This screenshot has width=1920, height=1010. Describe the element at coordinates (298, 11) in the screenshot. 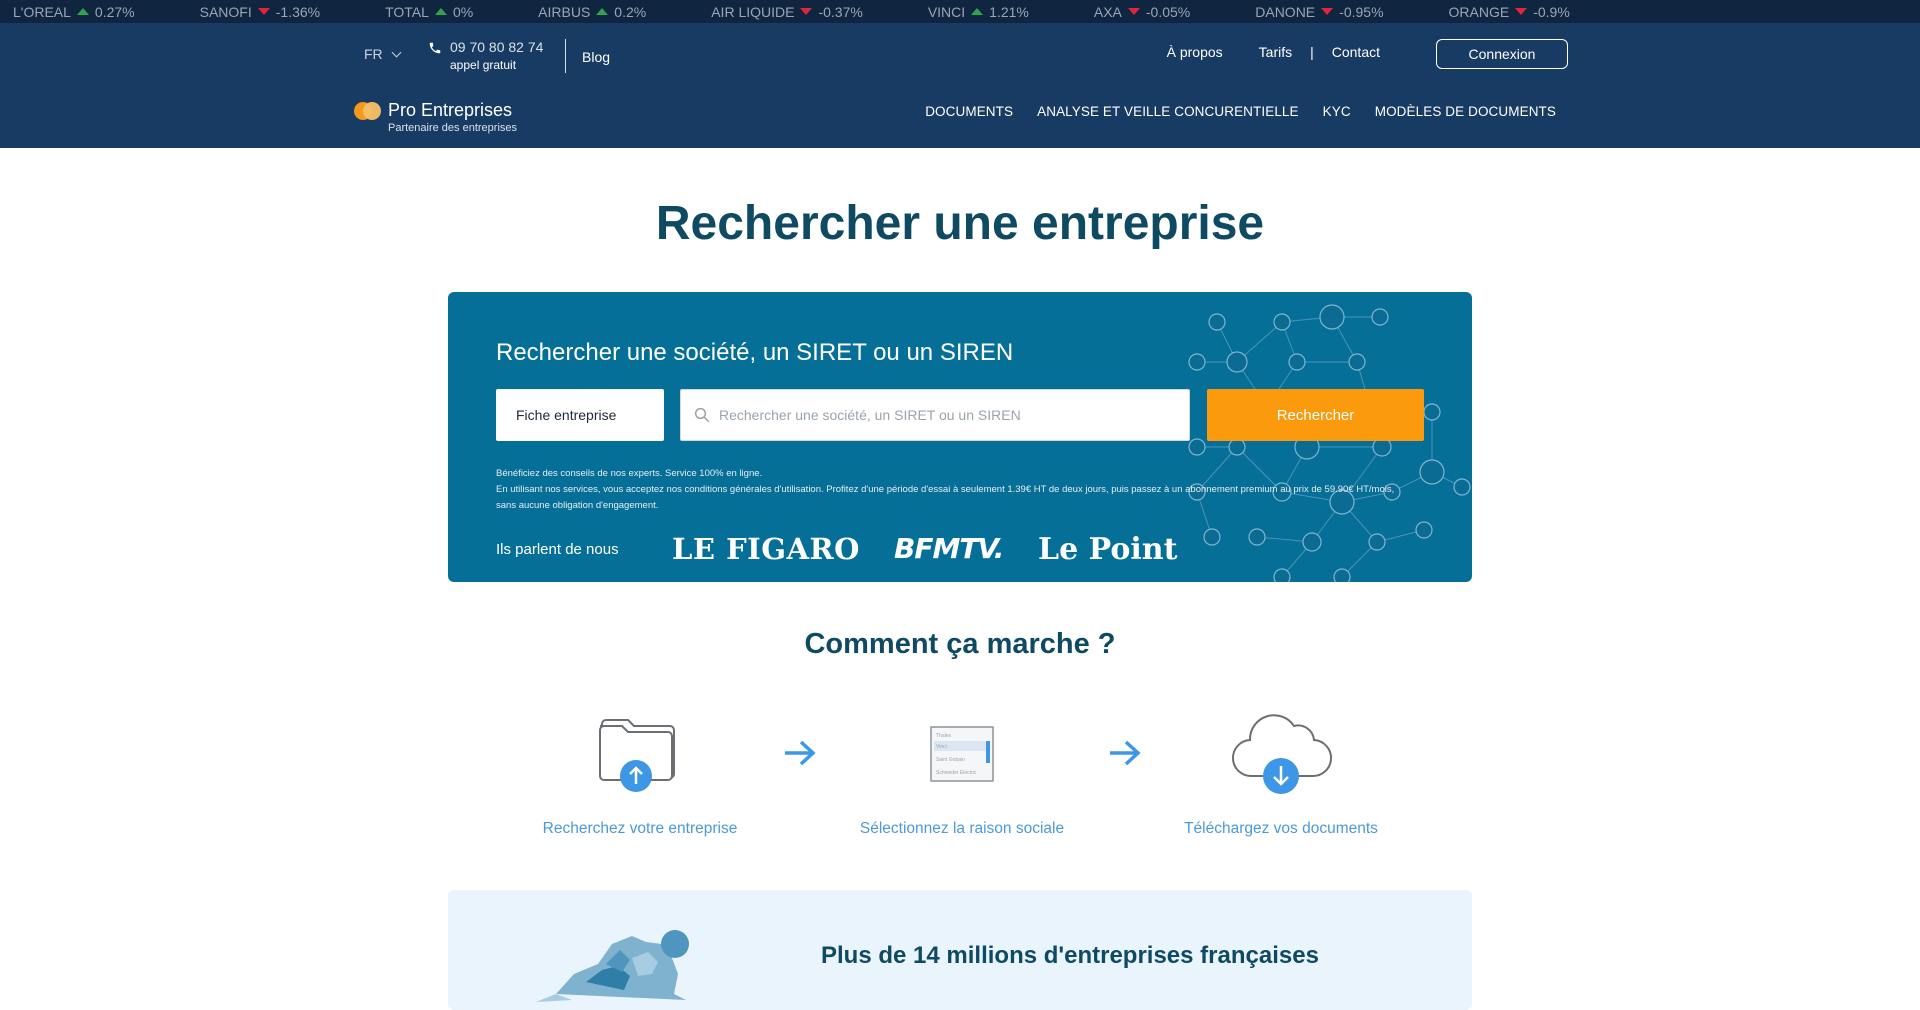

I see `ticker-change: -1.36%` at that location.